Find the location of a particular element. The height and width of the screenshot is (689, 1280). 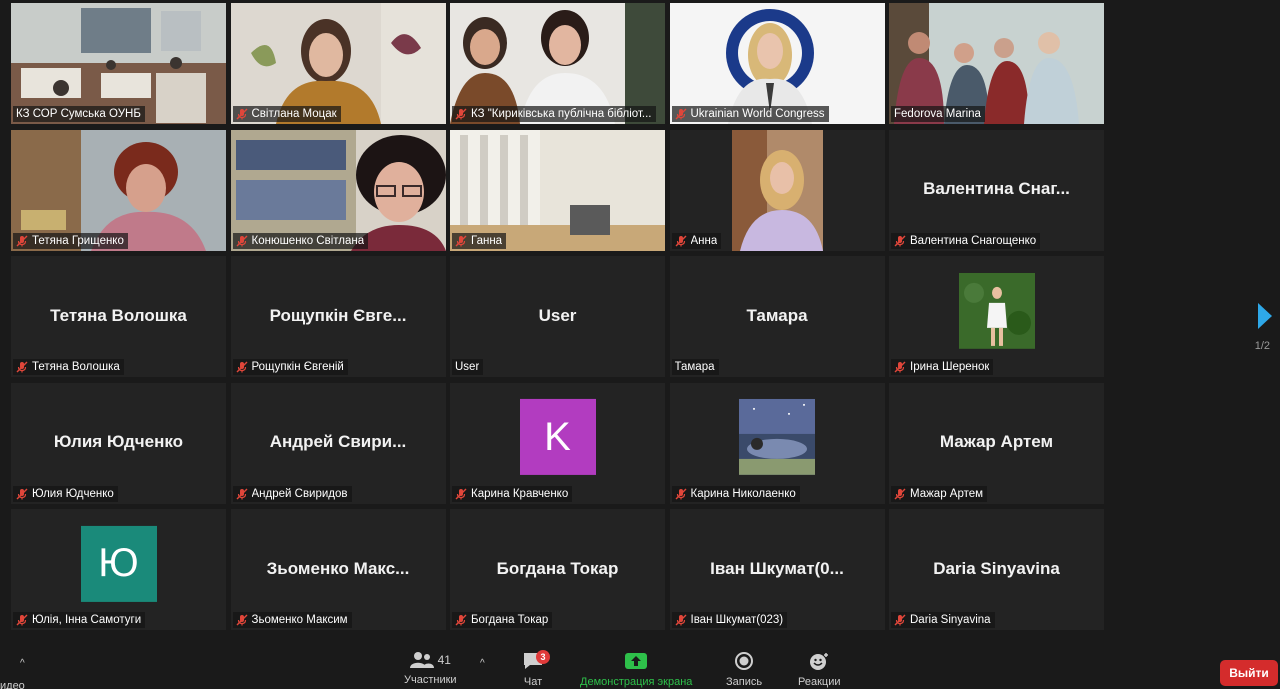

participant-tile: Тетяна Волошка Тетяна Волошка is located at coordinates (118, 316).